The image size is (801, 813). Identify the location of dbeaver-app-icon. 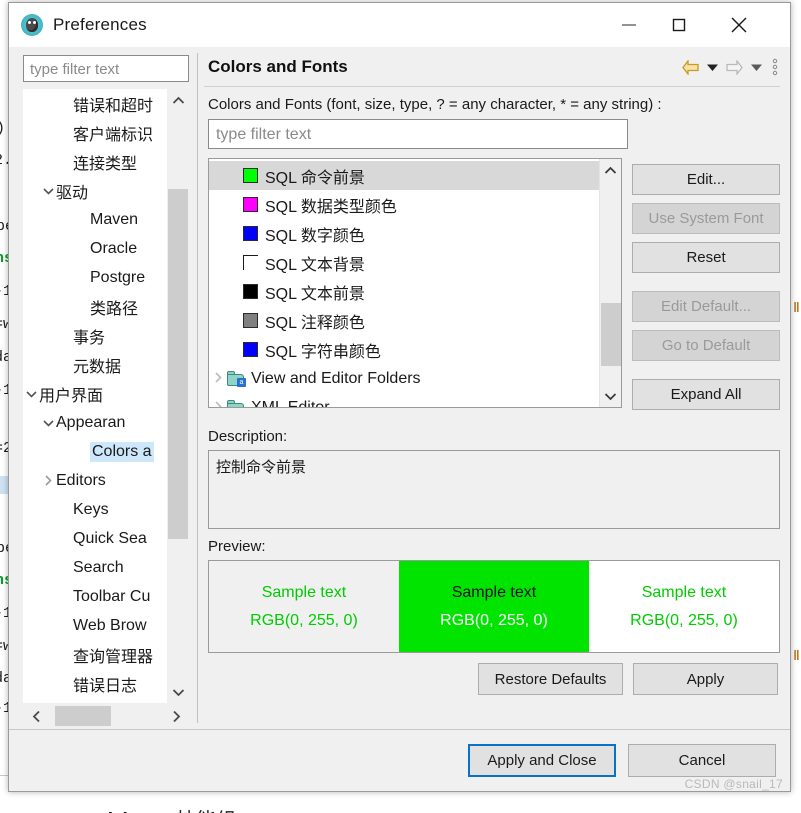
(32, 24).